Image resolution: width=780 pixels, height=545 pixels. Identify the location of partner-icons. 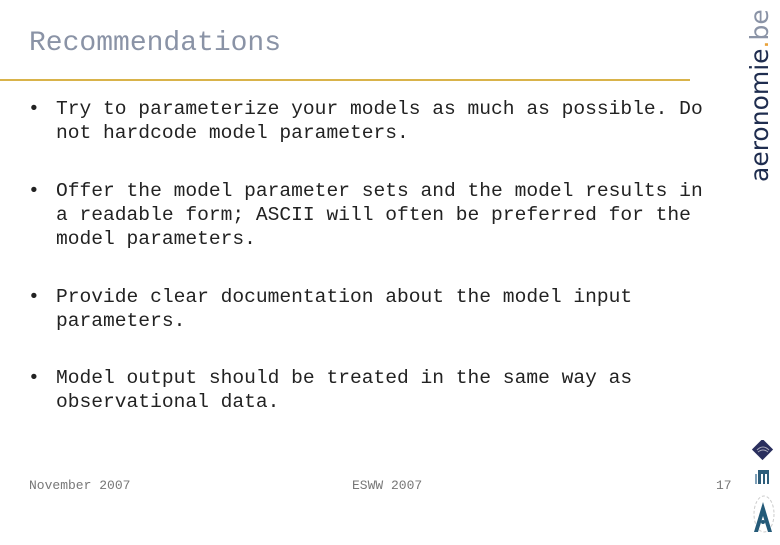
(763, 491).